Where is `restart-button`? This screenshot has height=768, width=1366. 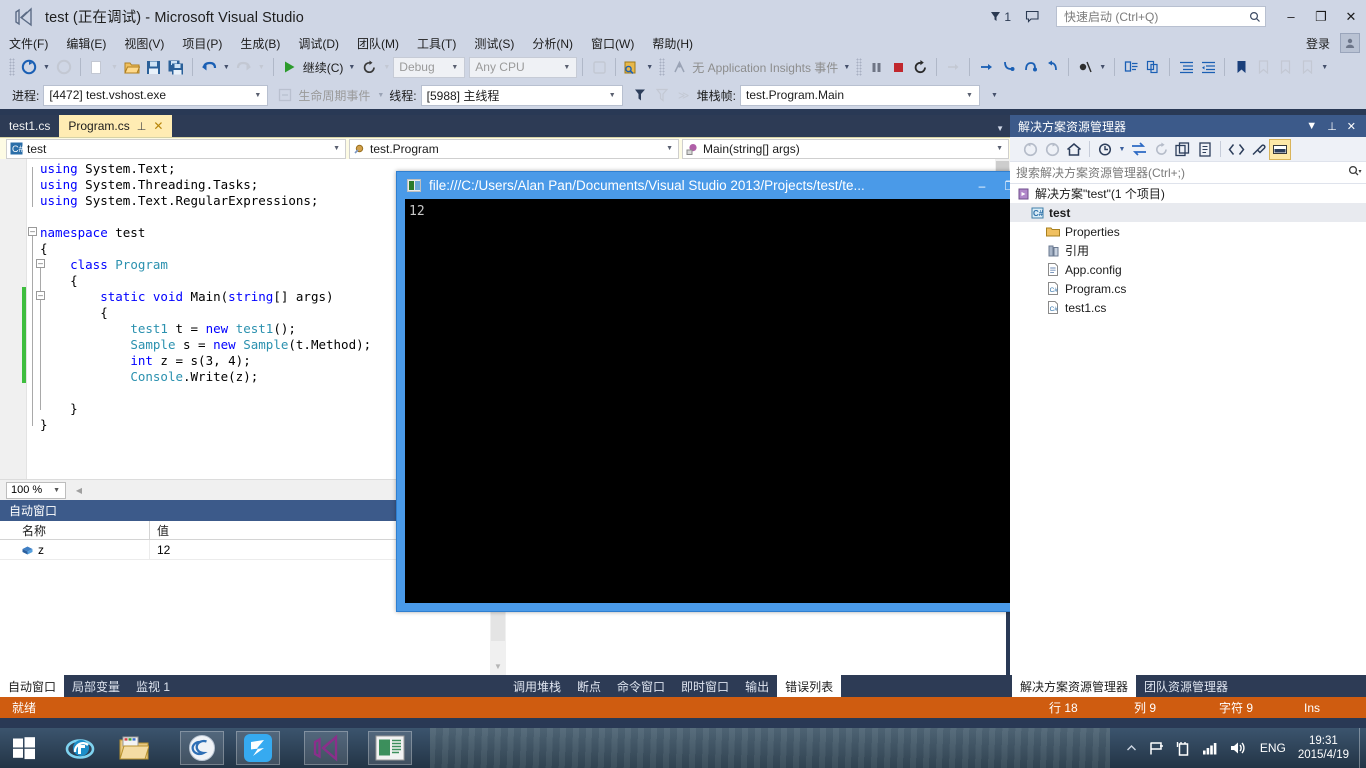 restart-button is located at coordinates (369, 67).